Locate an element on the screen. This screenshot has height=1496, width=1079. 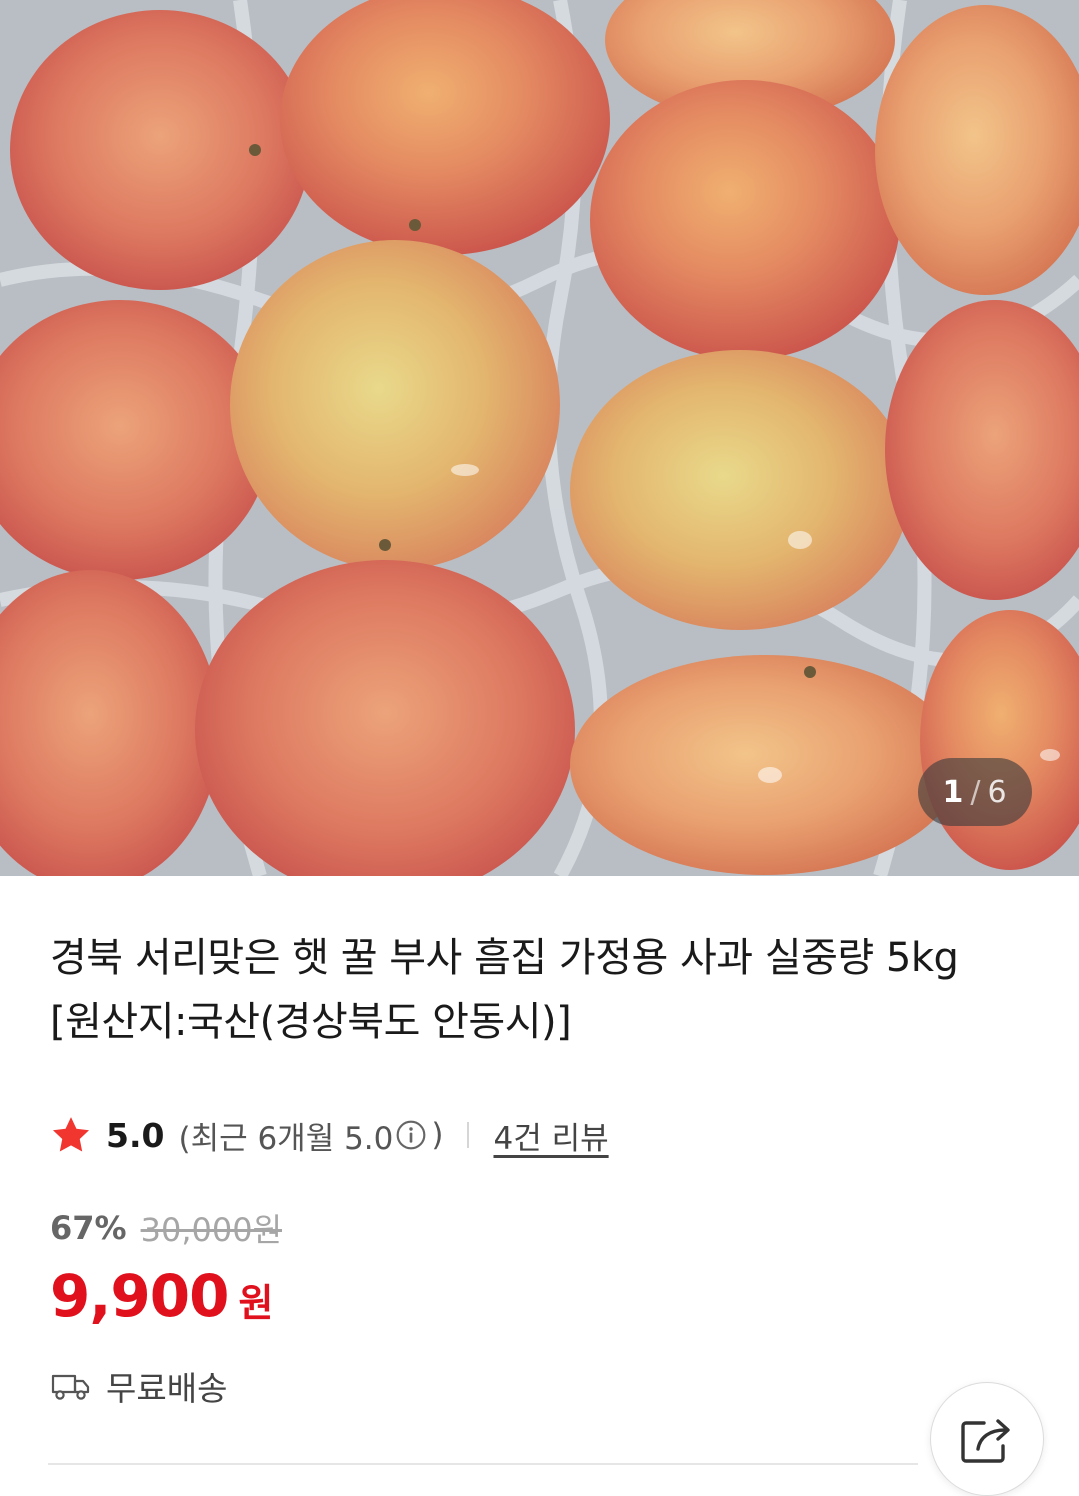
share-icon is located at coordinates (985, 1441).